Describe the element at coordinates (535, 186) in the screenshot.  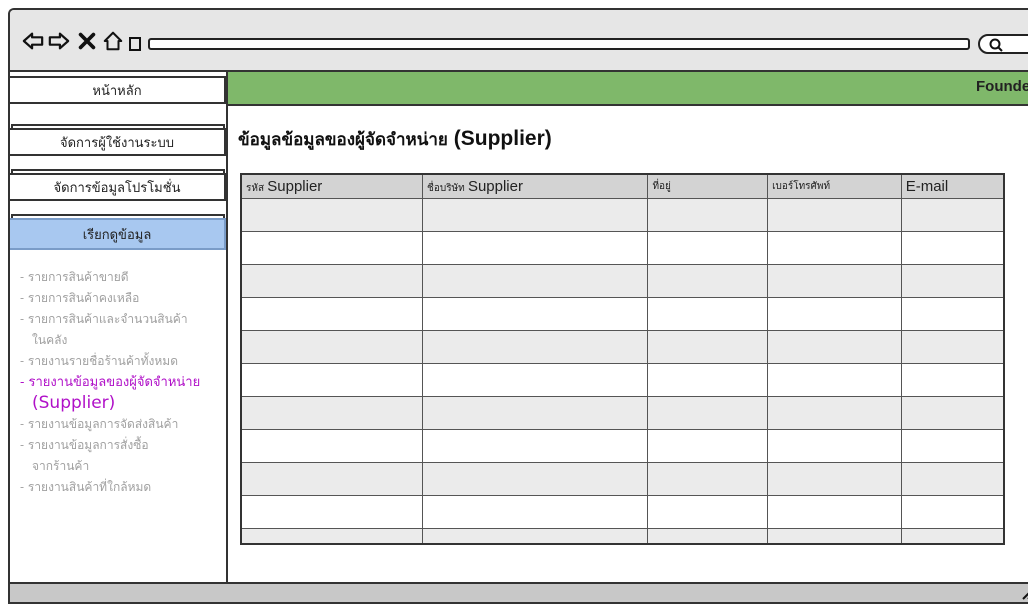
I see `col-supplier-company: ชื่อบริษัท Supplier` at that location.